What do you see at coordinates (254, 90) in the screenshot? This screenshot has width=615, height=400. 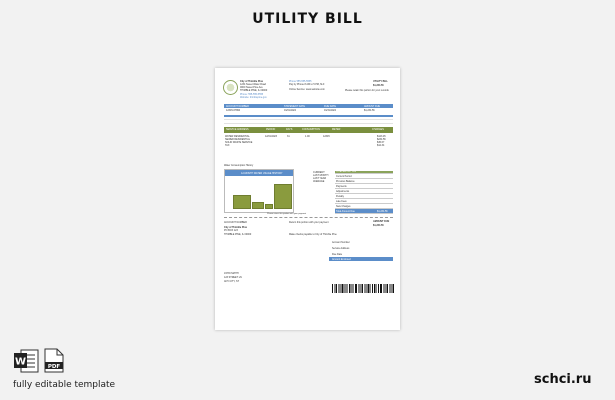 I see `issuer-line: THIMBLE PINE, IL 00000` at bounding box center [254, 90].